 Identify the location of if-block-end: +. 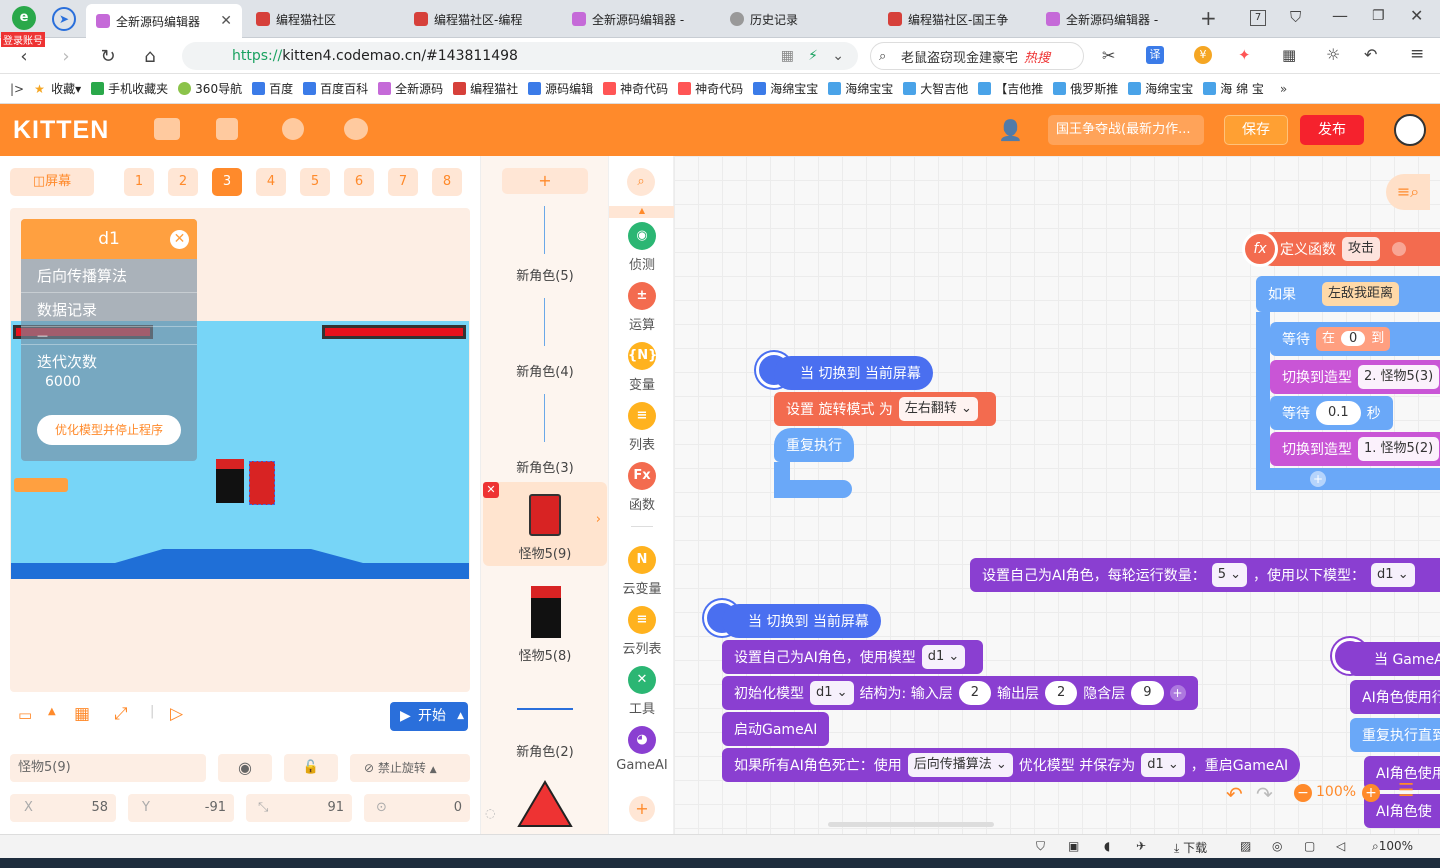
(1348, 479).